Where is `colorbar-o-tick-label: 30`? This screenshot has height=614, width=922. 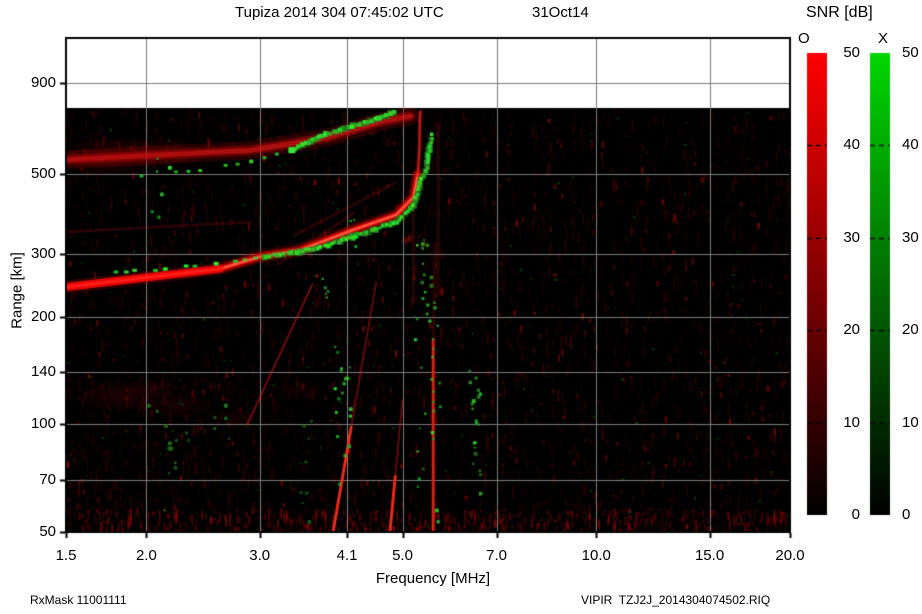
colorbar-o-tick-label: 30 is located at coordinates (851, 237).